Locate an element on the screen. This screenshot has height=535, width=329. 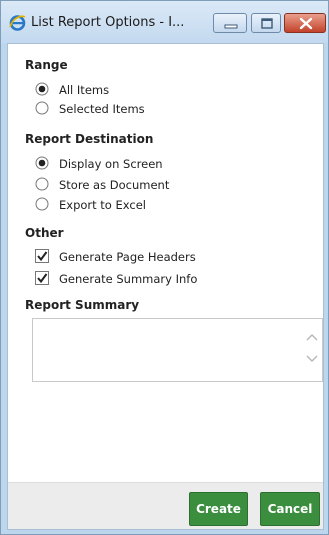
scroll-up-icon is located at coordinates (312, 337).